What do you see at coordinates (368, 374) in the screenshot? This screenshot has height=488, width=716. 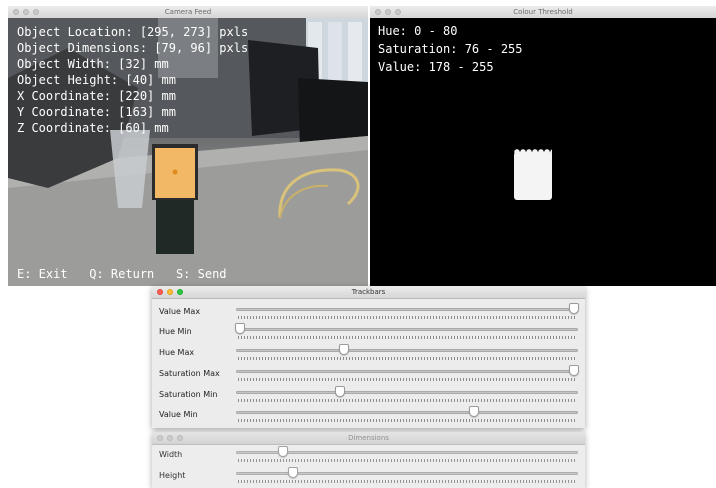 I see `saturation-max-trackbar: Saturation Max` at bounding box center [368, 374].